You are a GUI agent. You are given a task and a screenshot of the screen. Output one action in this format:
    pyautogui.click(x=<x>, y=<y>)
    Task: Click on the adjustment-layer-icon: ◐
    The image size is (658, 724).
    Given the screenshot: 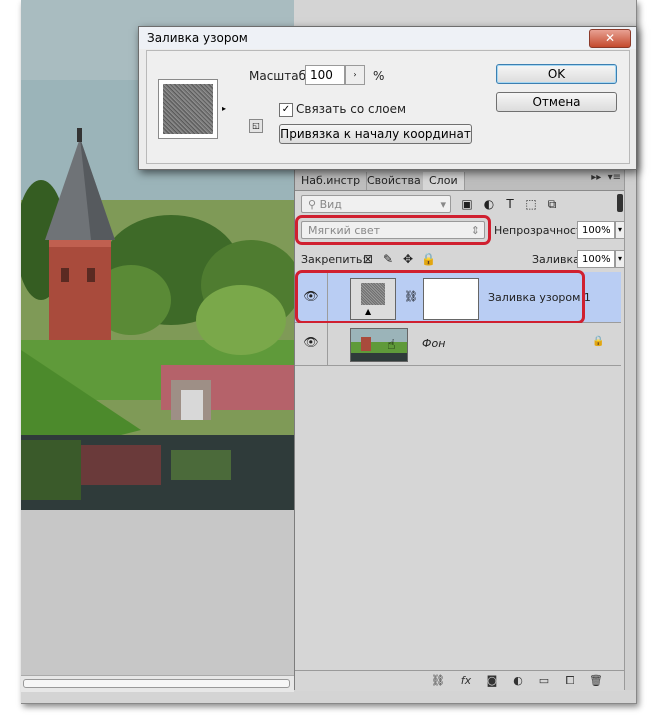 What is the action you would take?
    pyautogui.click(x=518, y=681)
    